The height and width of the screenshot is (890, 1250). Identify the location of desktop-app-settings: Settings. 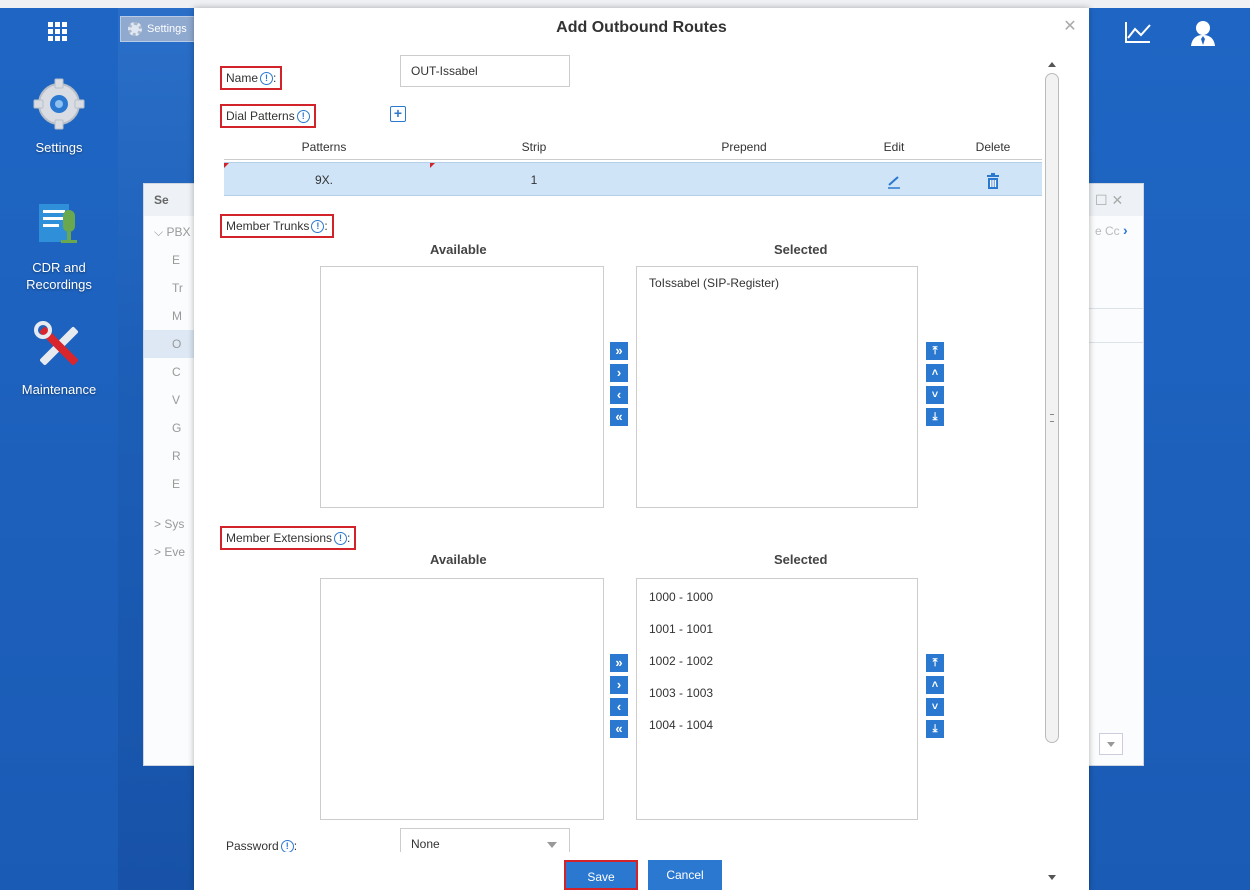
(59, 117).